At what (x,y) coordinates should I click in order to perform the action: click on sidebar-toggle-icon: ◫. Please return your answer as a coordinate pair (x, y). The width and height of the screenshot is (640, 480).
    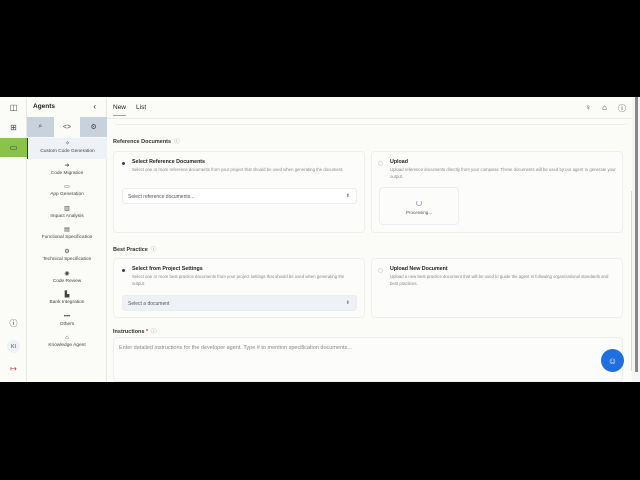
    Looking at the image, I should click on (13, 107).